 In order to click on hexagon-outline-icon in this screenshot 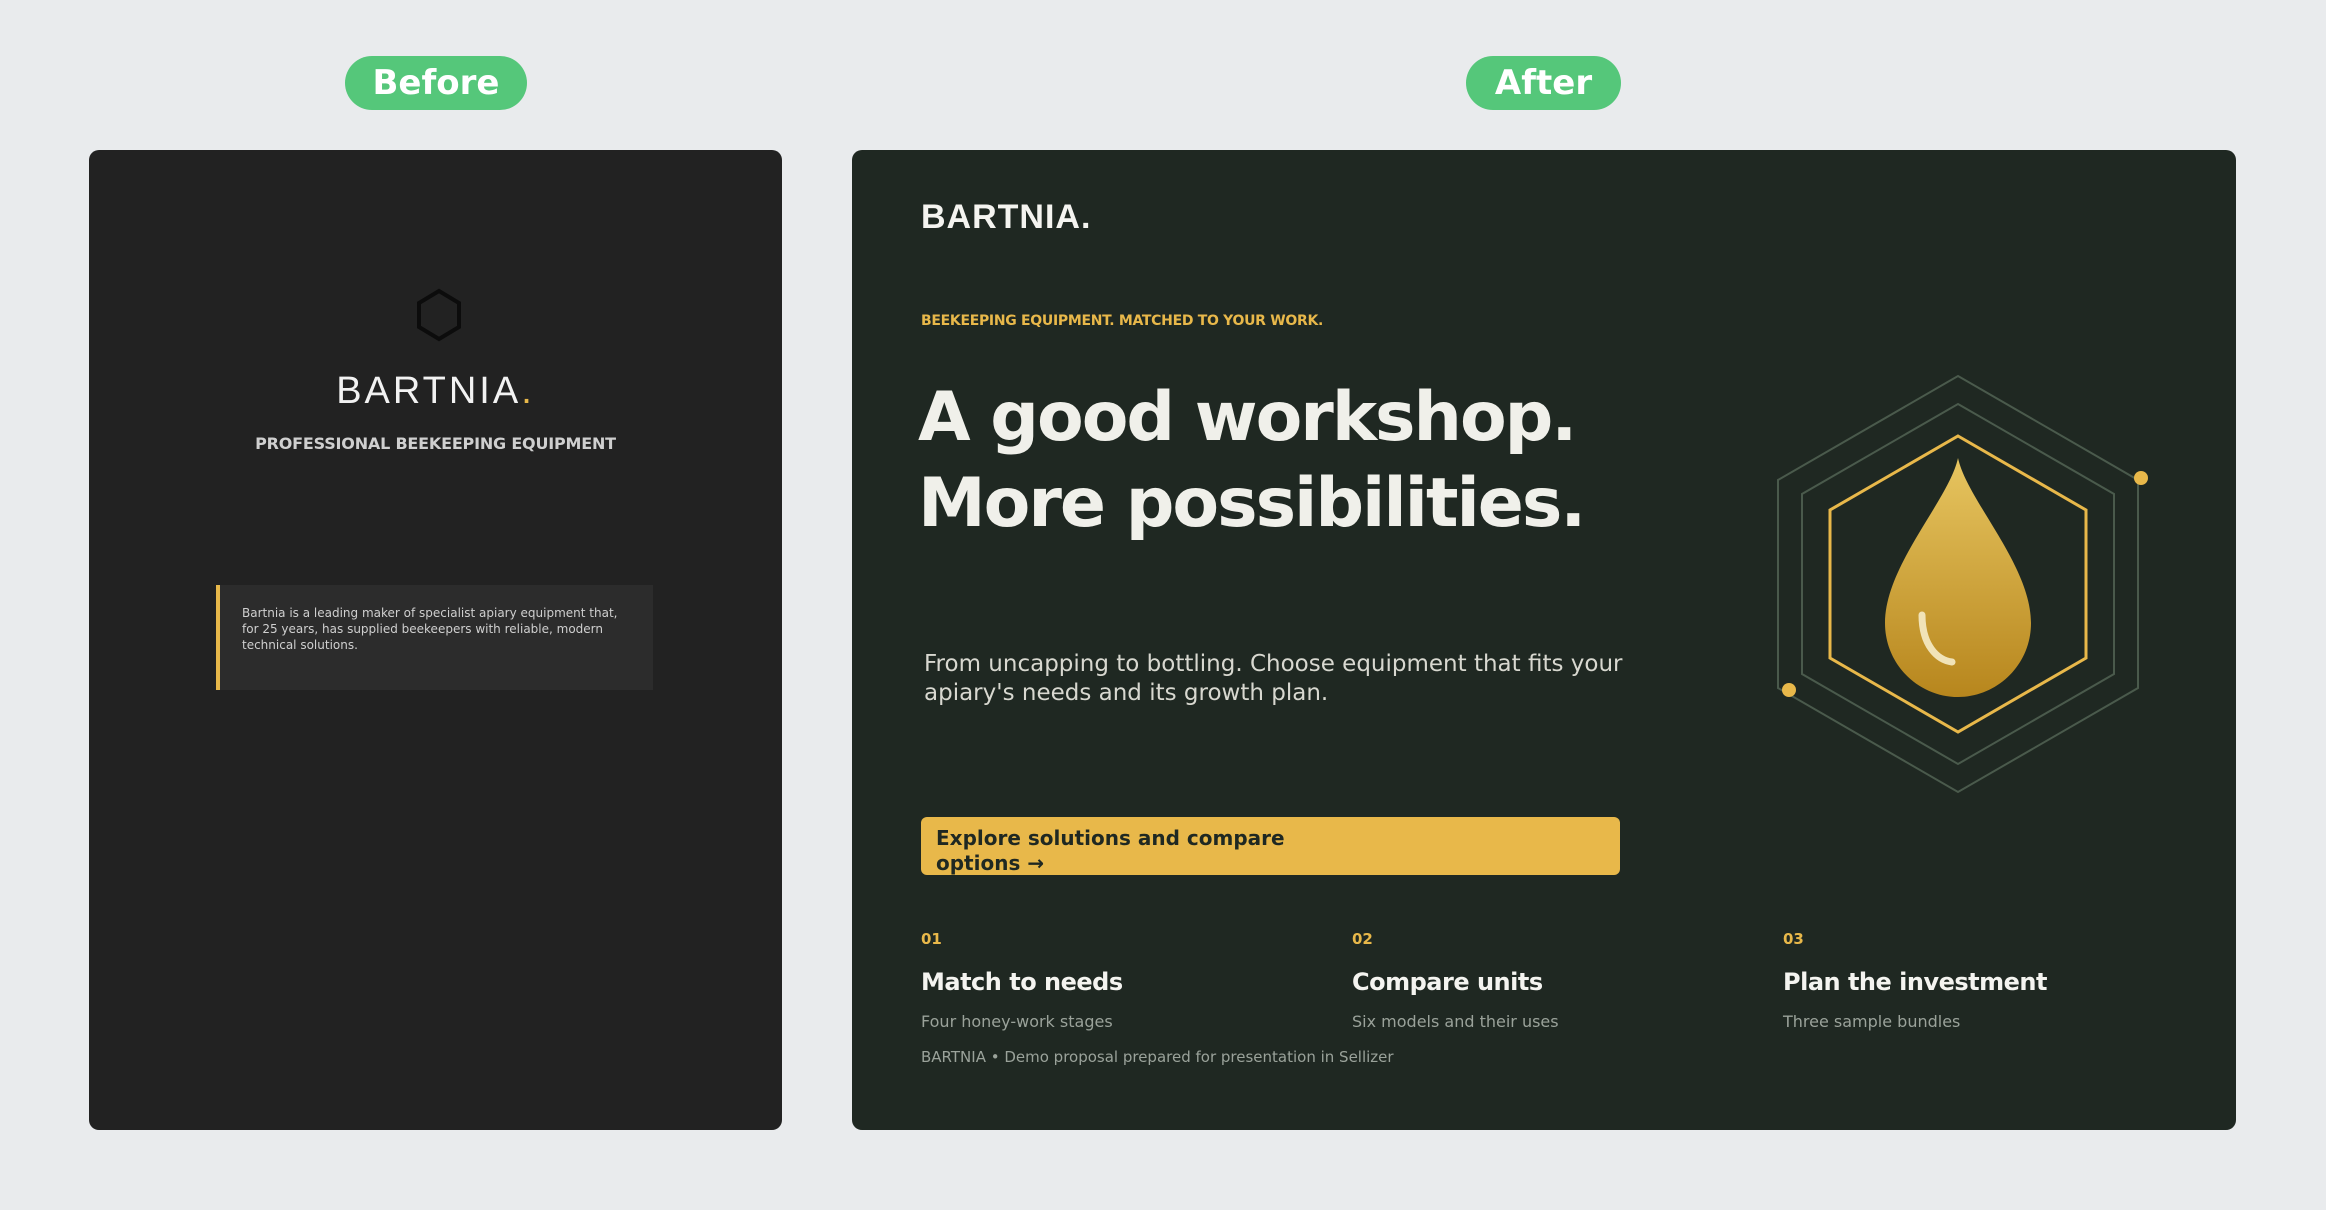, I will do `click(439, 315)`.